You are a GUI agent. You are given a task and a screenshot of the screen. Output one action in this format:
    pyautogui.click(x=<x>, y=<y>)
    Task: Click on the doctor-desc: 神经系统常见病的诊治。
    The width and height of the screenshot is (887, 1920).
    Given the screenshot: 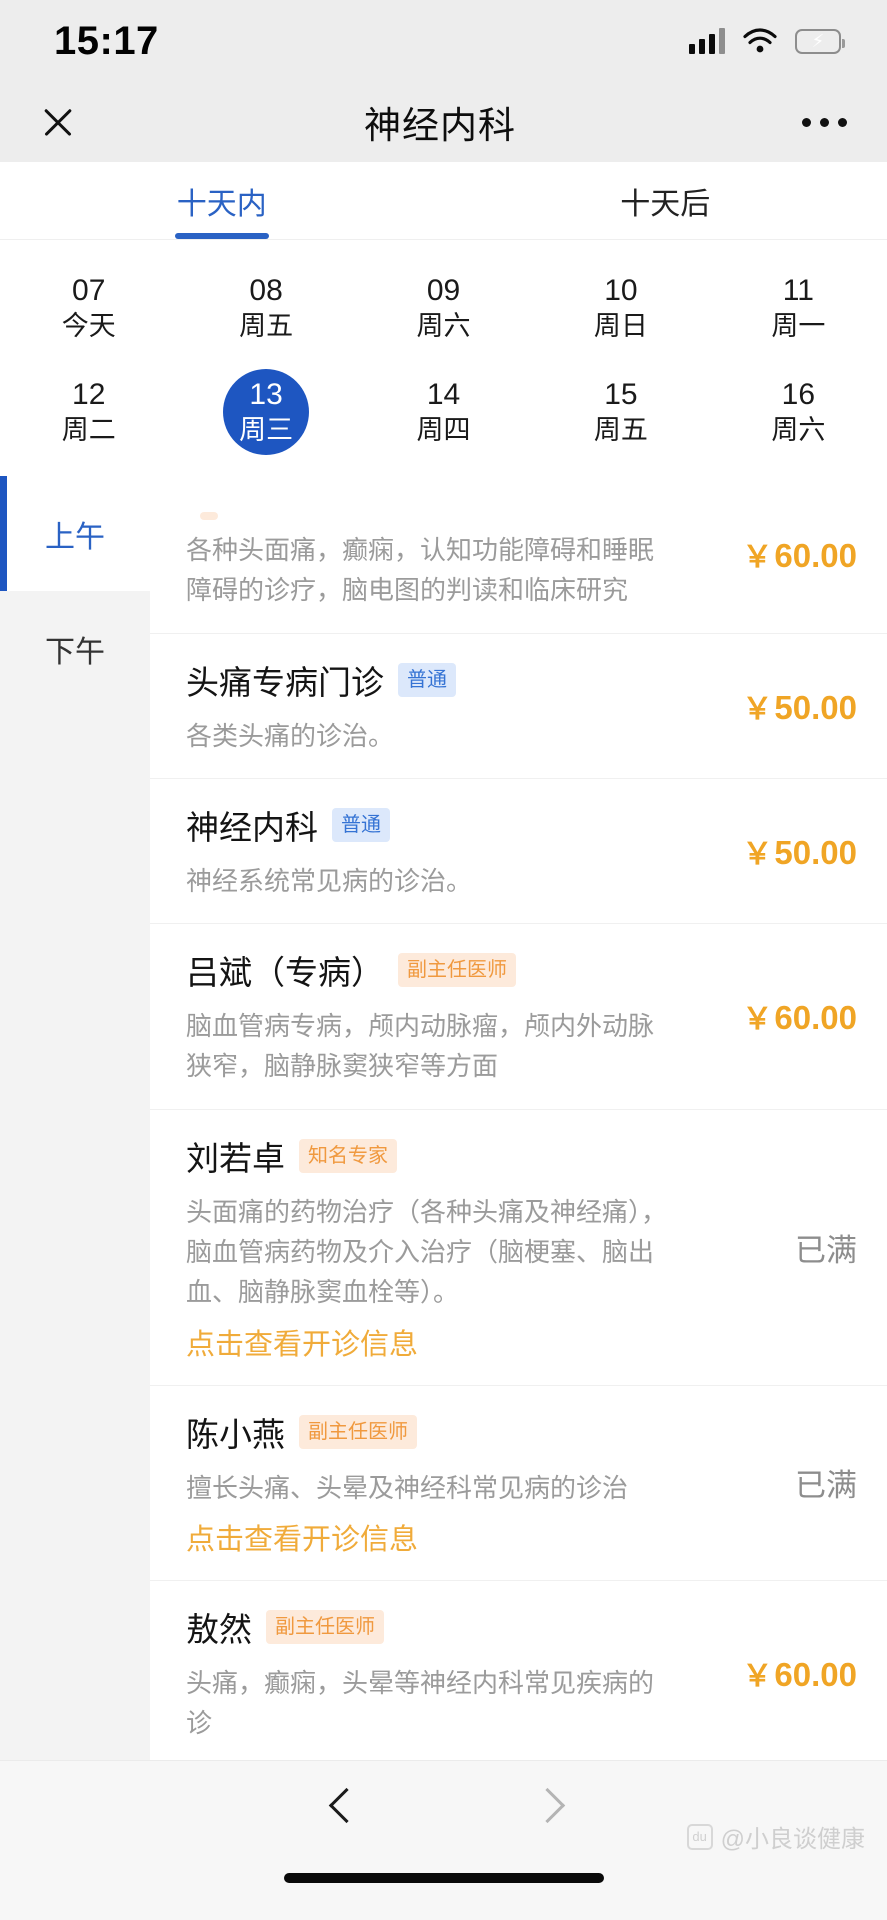 What is the action you would take?
    pyautogui.click(x=329, y=880)
    